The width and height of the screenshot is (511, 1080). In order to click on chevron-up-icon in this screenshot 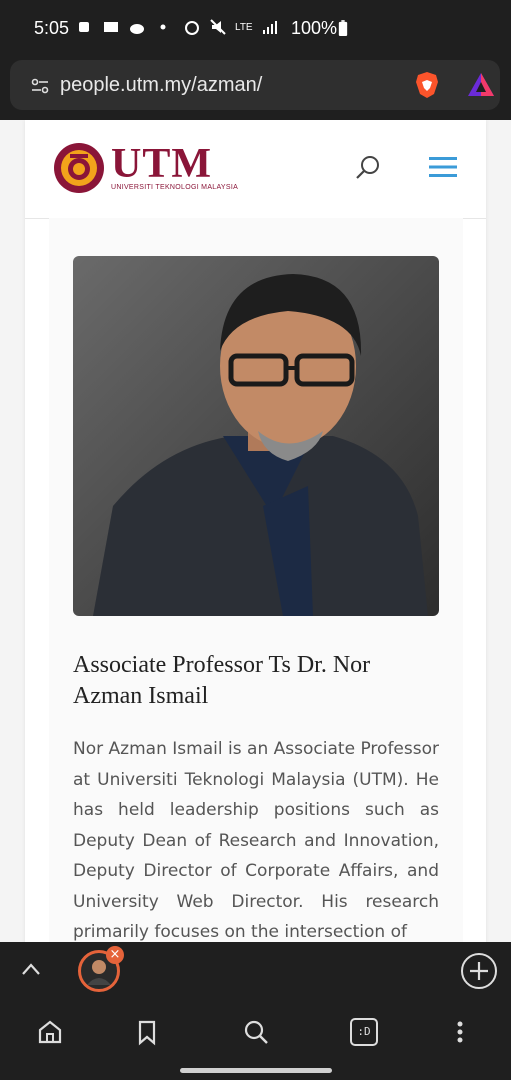, I will do `click(31, 969)`.